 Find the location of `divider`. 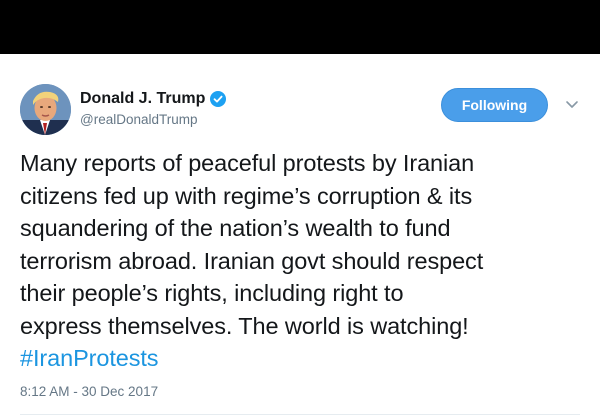

divider is located at coordinates (300, 414).